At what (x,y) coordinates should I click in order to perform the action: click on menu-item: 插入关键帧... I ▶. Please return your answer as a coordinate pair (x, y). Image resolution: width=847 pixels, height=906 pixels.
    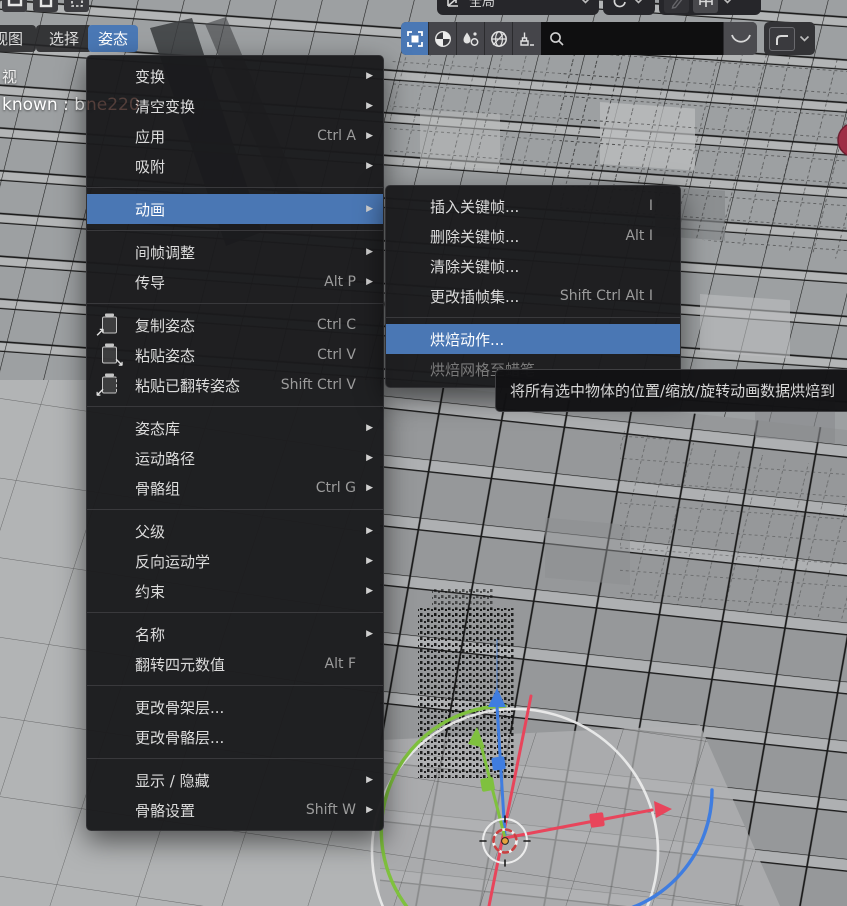
    Looking at the image, I should click on (533, 206).